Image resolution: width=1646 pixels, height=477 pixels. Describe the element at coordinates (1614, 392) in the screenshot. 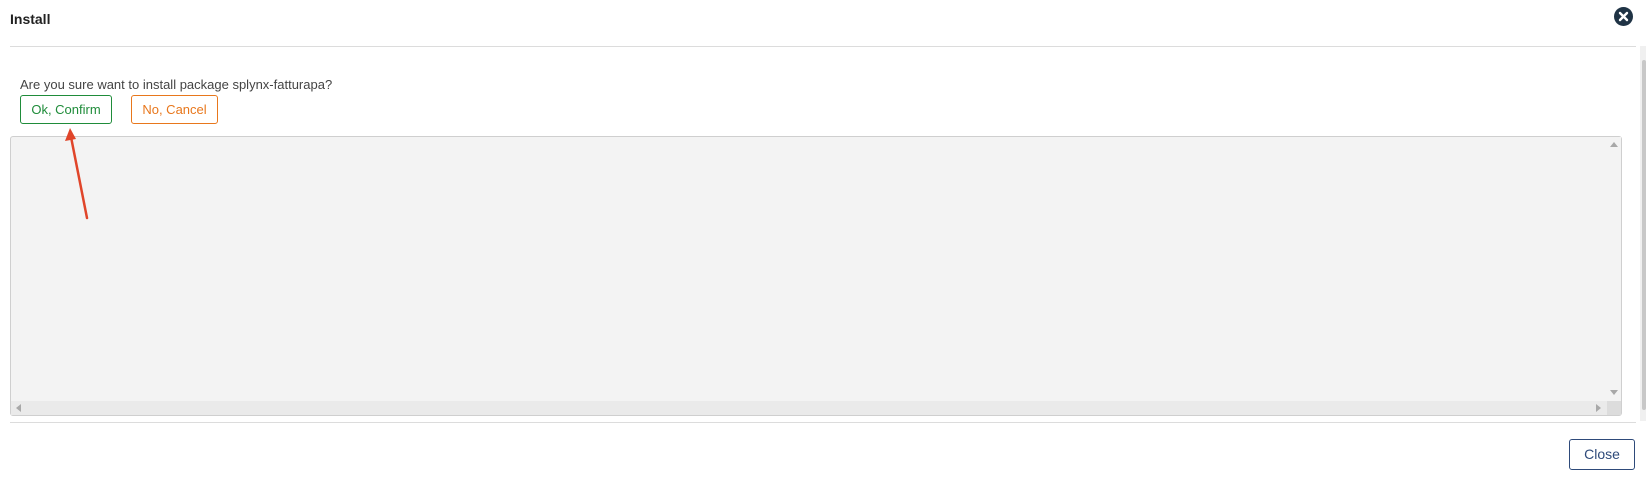

I see `scroll-down-arrow-icon` at that location.